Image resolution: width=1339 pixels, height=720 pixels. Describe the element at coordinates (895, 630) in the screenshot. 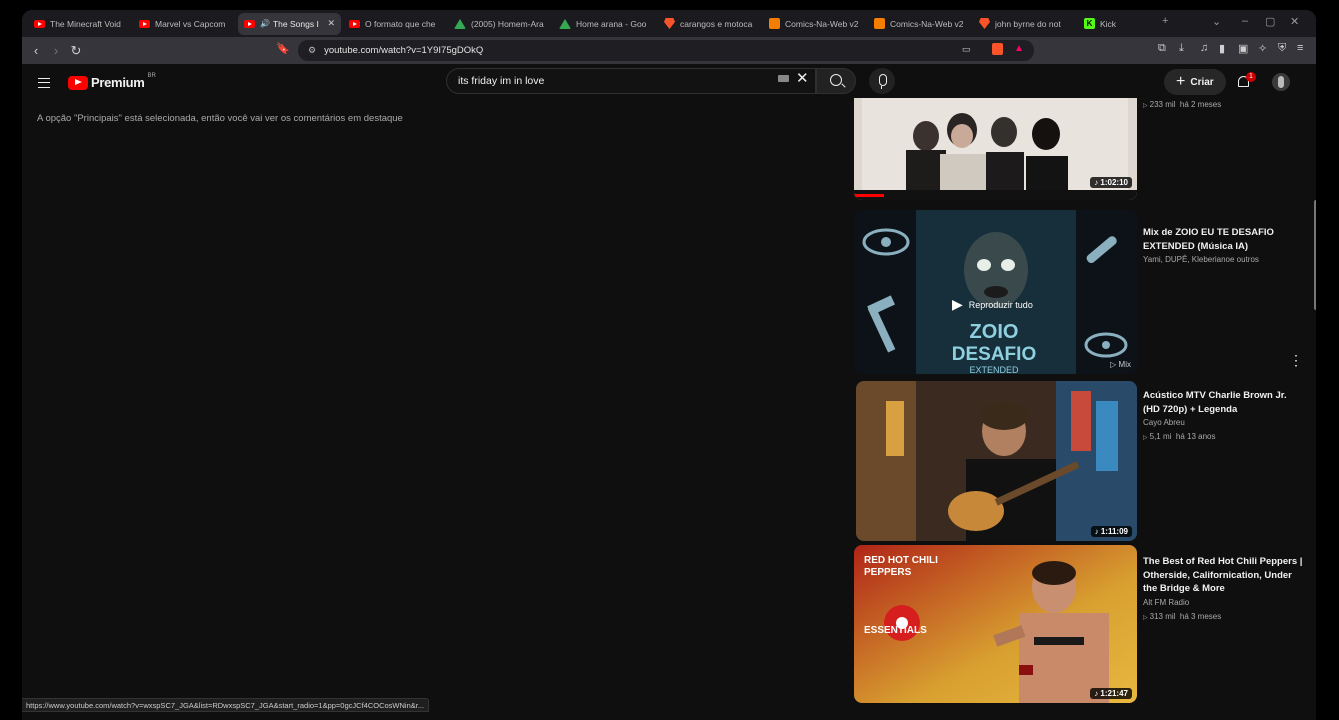

I see `essentials-label: ESSENTIALS` at that location.